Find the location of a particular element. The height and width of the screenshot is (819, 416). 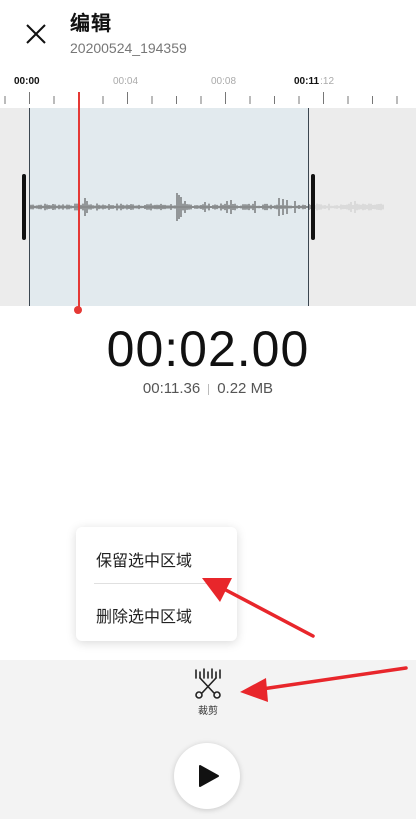

close-icon is located at coordinates (36, 34).